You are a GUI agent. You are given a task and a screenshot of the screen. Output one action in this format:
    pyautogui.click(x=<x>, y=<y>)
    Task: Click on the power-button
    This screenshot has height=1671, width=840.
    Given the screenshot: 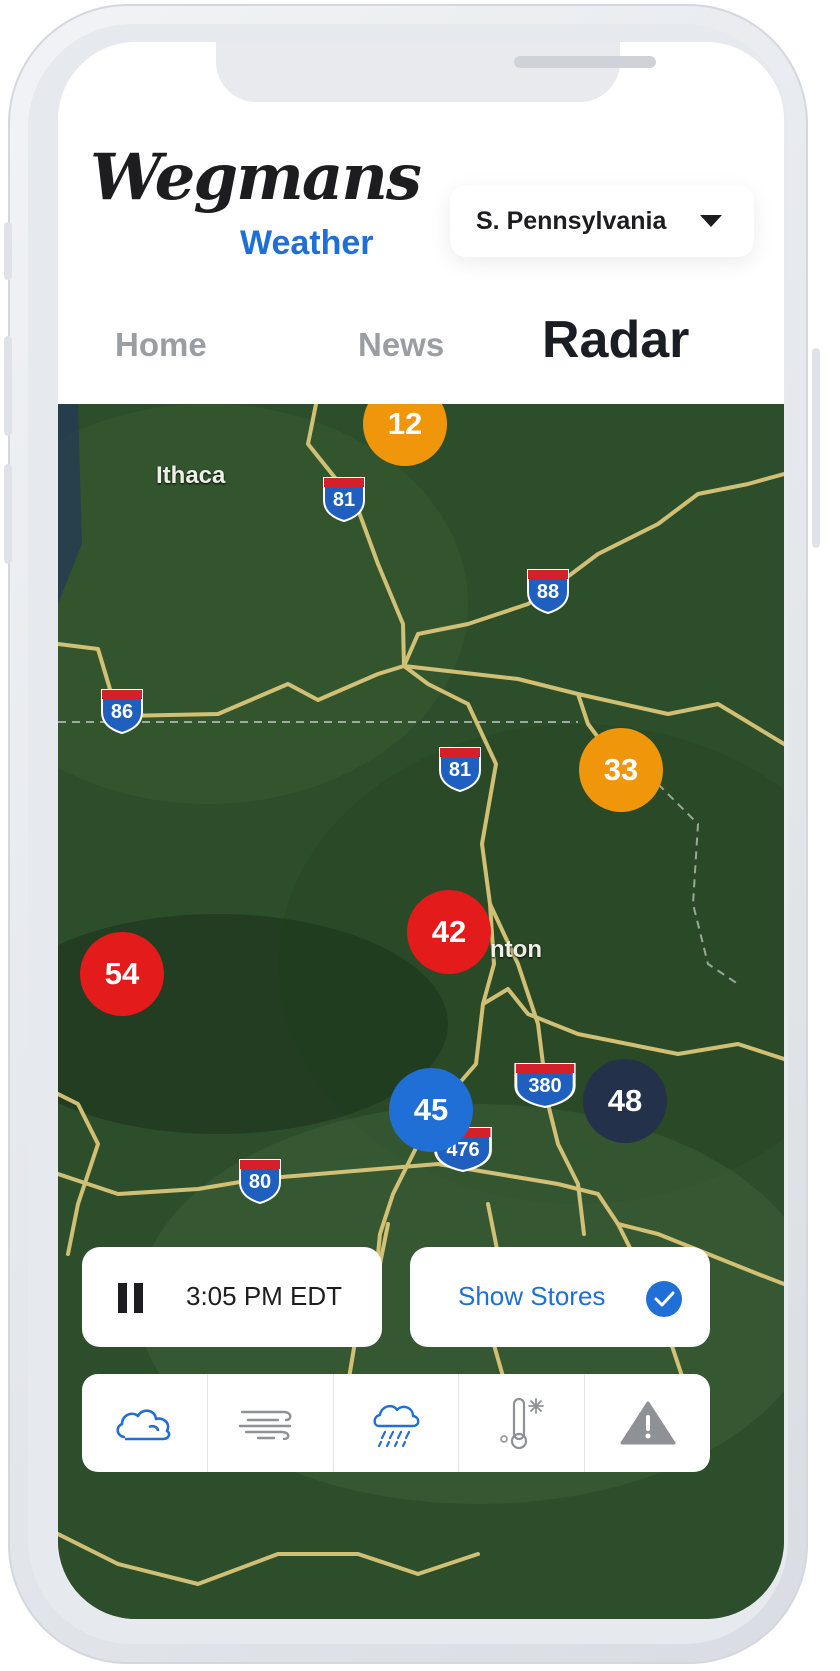 What is the action you would take?
    pyautogui.click(x=816, y=448)
    